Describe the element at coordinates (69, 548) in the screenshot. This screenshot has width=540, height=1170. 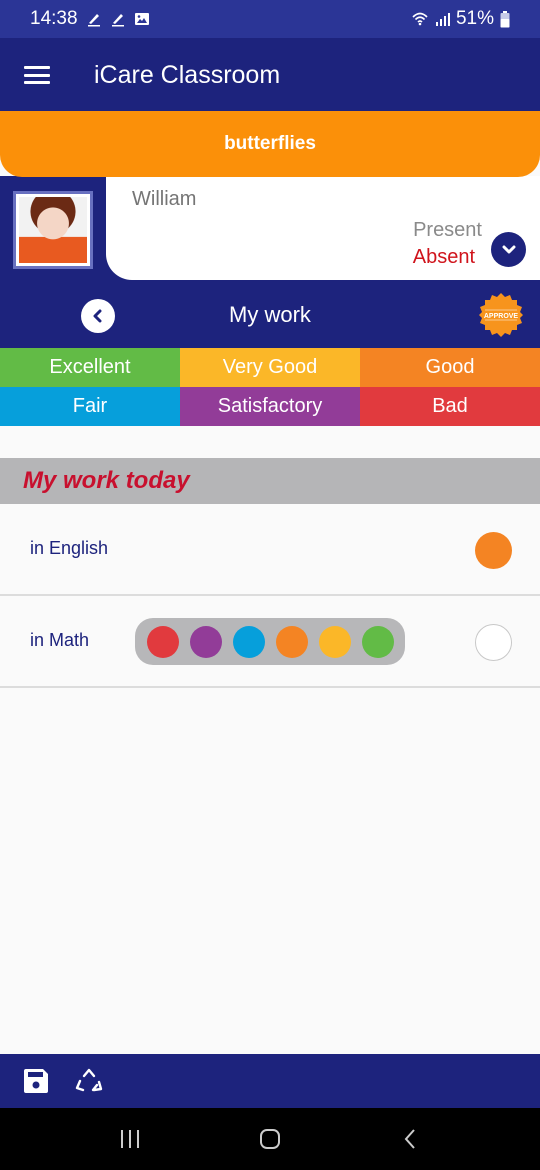
I see `subject-label: in English` at that location.